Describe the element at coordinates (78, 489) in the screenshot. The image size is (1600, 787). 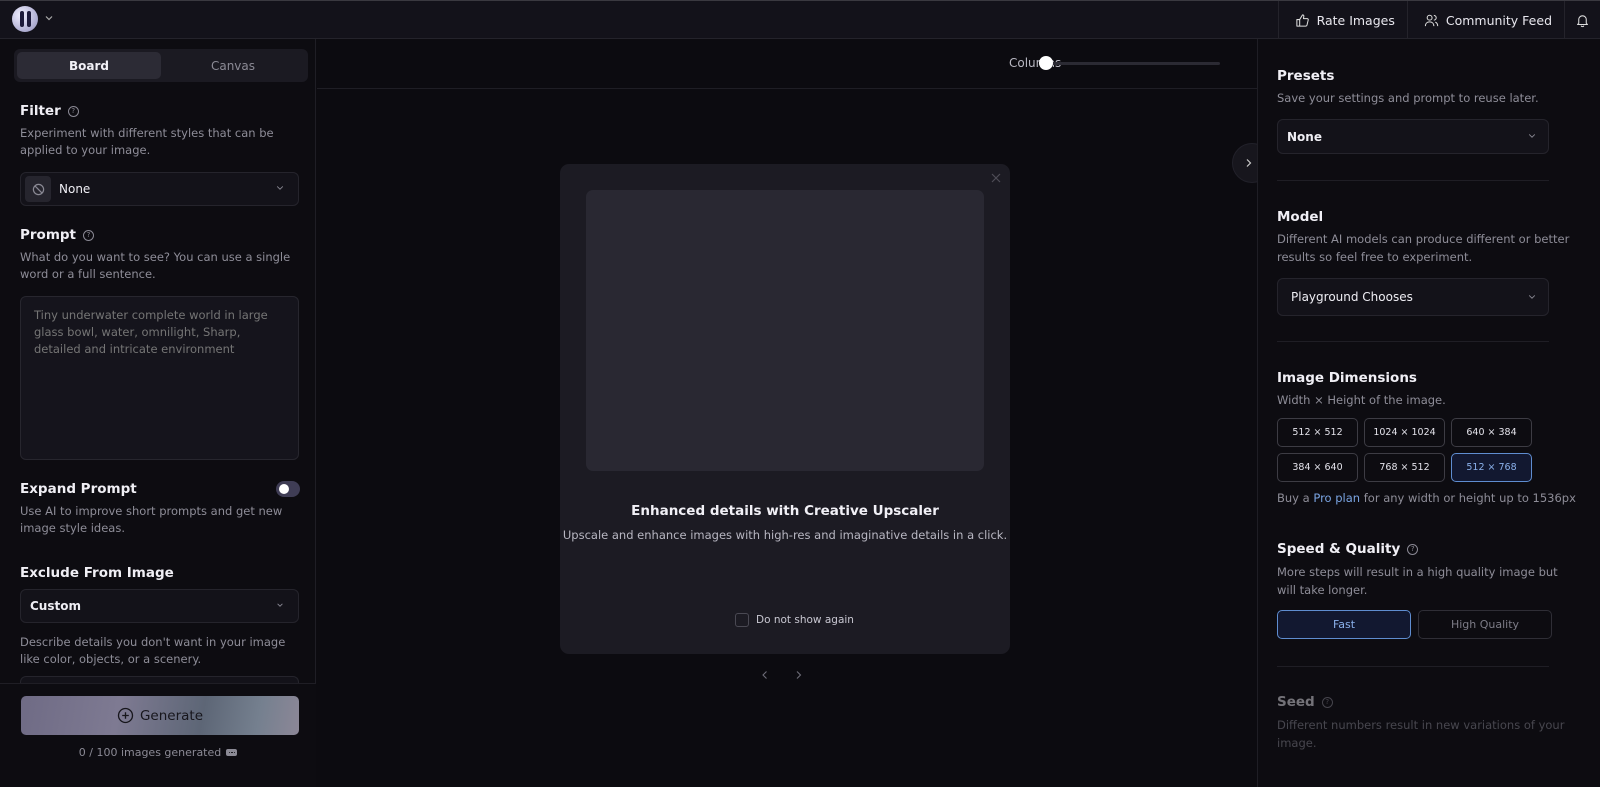
I see `expand-prompt-title: Expand Prompt` at that location.